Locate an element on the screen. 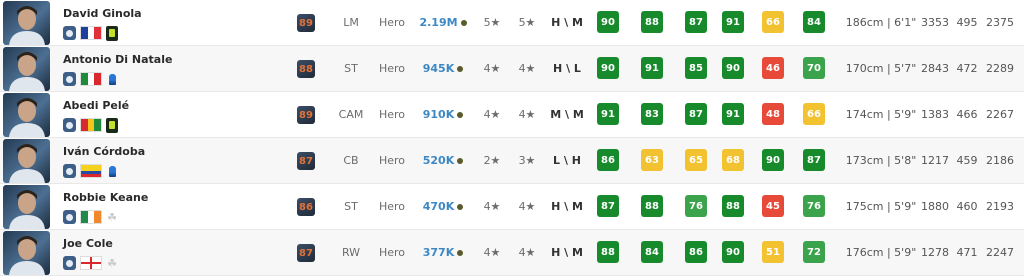  flag-ghana-icon is located at coordinates (91, 125).